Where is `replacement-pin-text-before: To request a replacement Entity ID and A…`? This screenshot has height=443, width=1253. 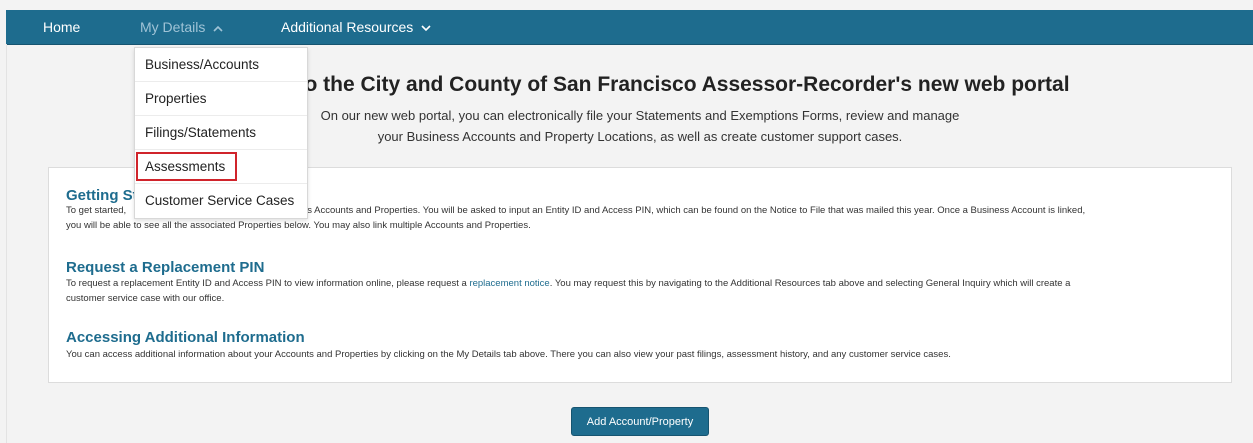 replacement-pin-text-before: To request a replacement Entity ID and A… is located at coordinates (266, 283).